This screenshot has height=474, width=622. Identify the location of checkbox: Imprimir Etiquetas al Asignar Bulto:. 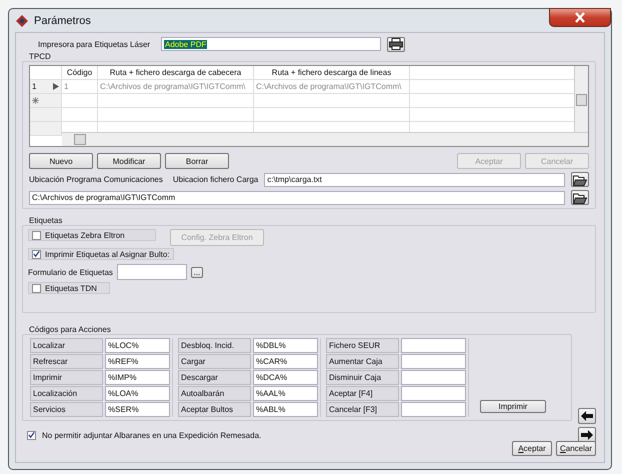
(101, 254).